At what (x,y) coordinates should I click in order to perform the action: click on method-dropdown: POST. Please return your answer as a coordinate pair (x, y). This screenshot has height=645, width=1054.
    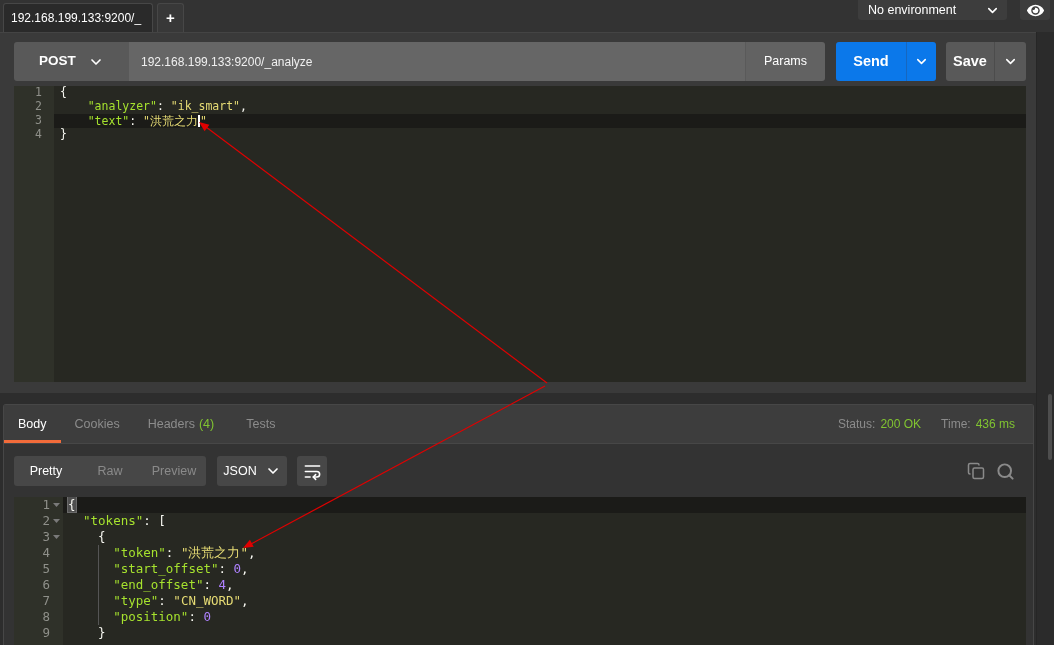
    Looking at the image, I should click on (71, 61).